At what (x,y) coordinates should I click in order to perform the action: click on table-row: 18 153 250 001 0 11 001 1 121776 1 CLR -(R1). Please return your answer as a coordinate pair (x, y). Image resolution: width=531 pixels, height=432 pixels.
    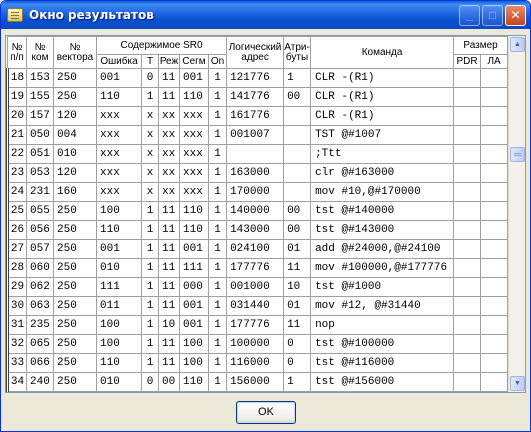
    Looking at the image, I should click on (257, 78).